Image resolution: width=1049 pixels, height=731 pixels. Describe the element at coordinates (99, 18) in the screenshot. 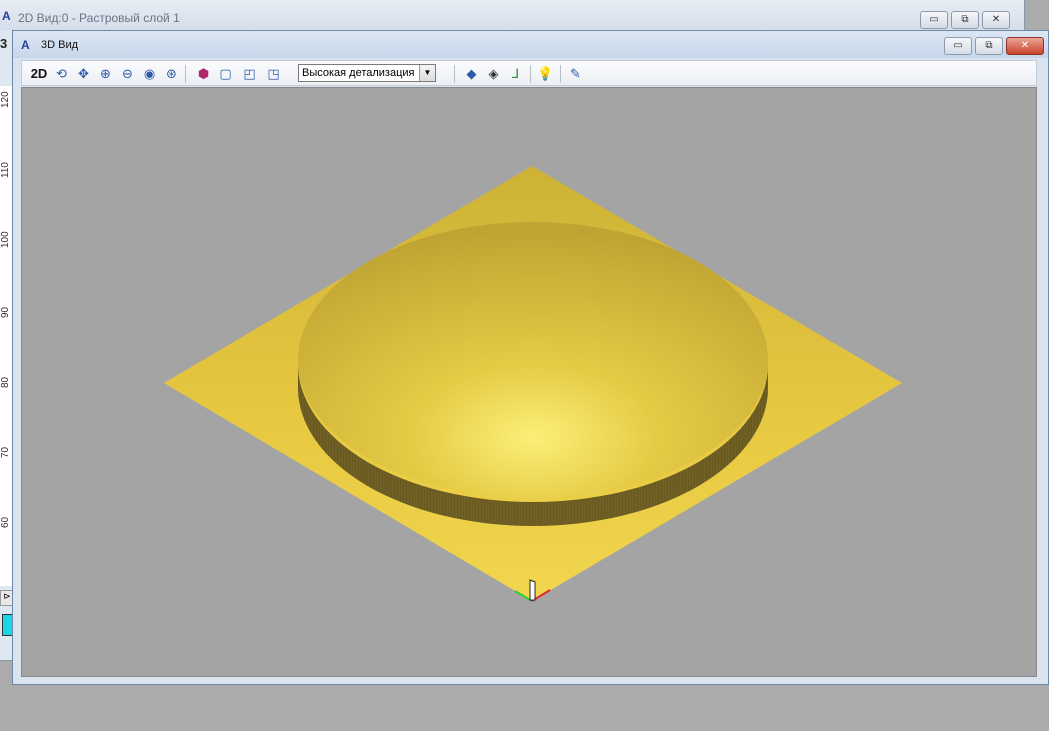

I see `background-window-title: 2D Вид:0 - Растровый слой 1` at that location.